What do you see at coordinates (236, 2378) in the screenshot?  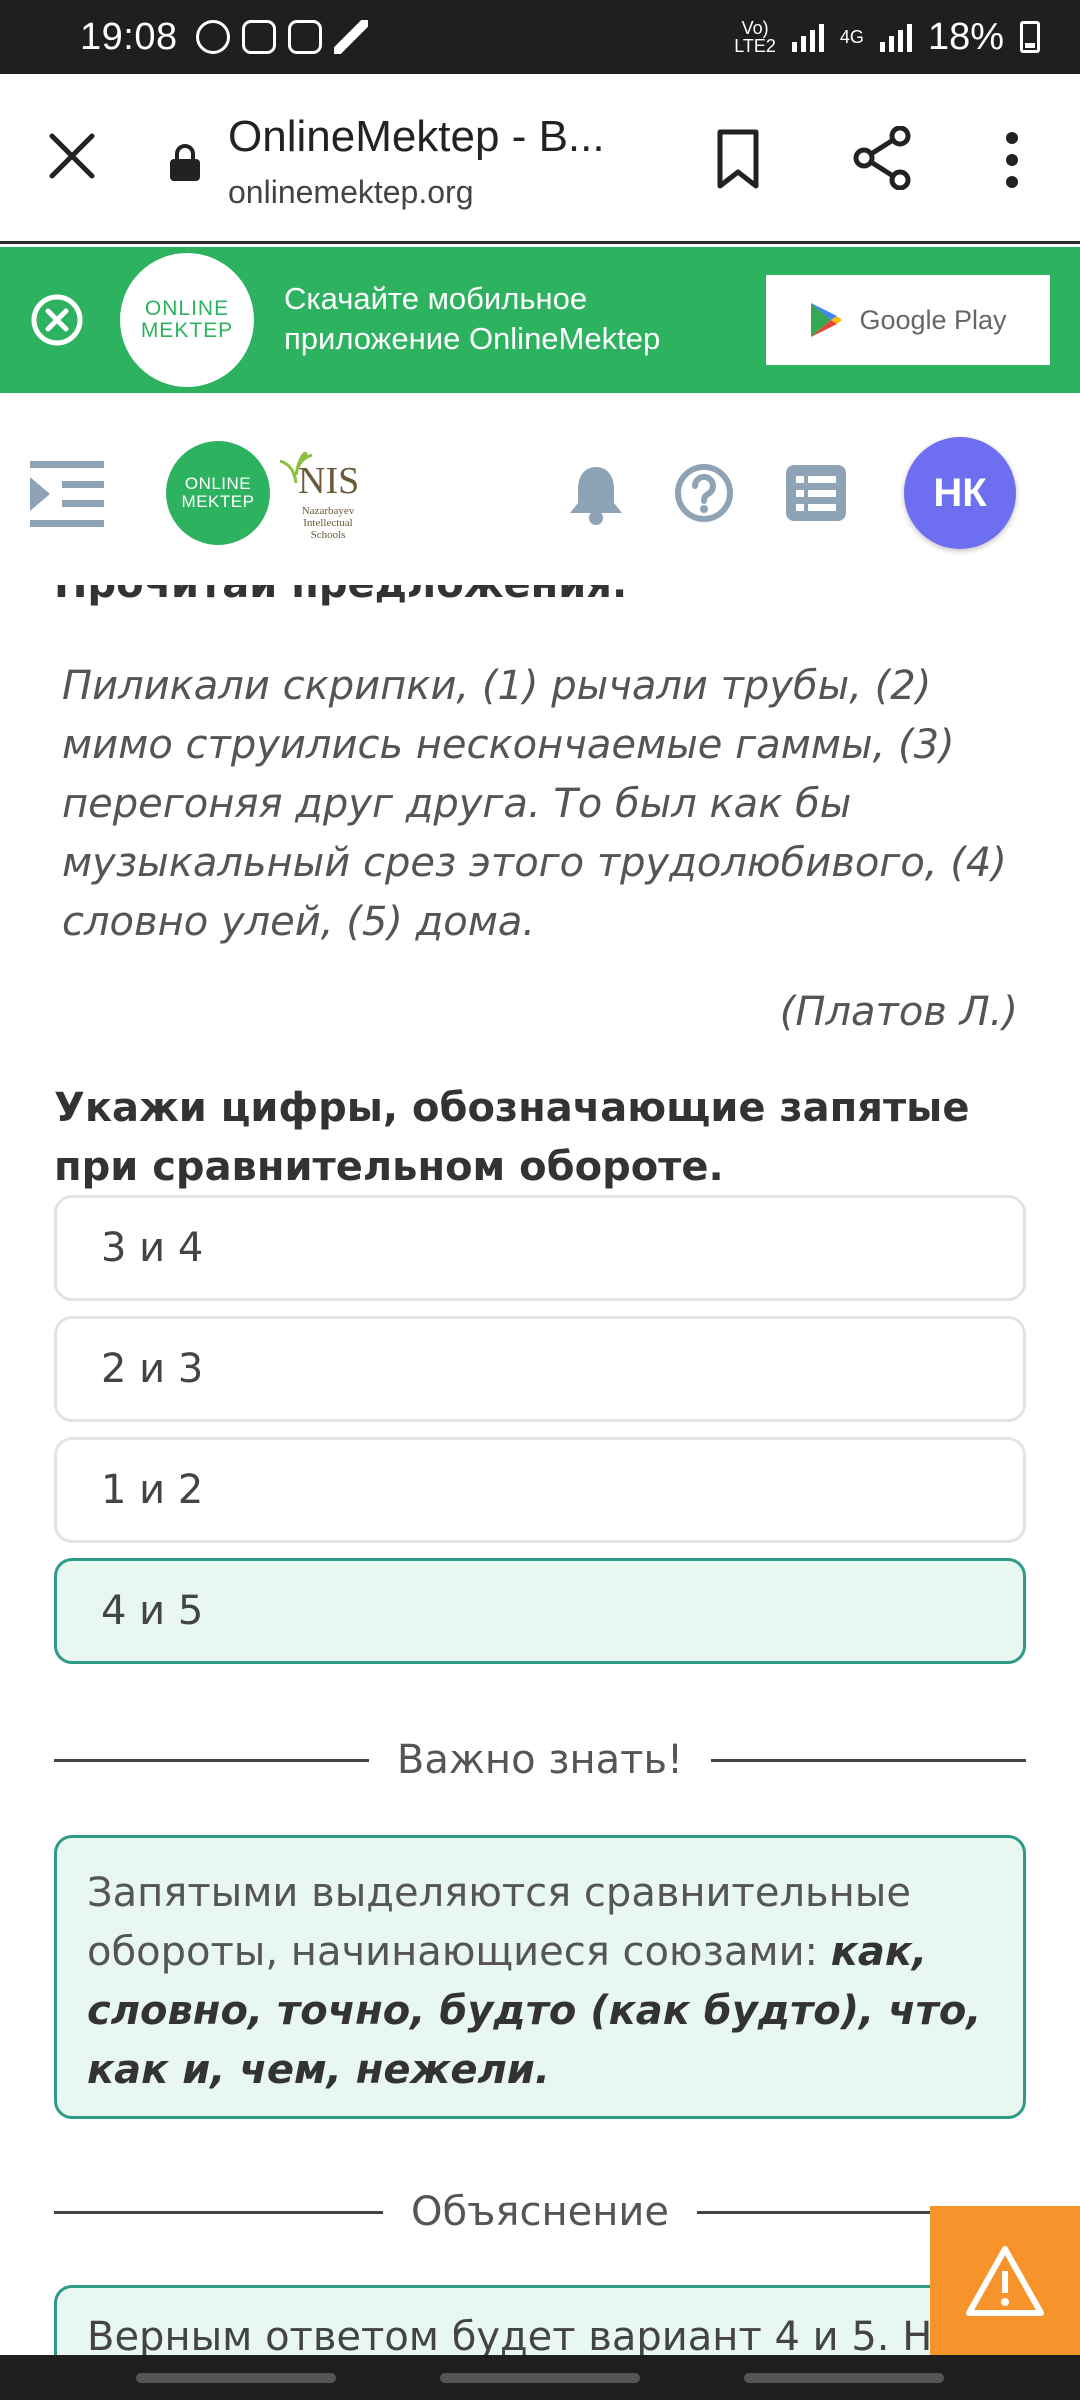 I see `nav-recent` at bounding box center [236, 2378].